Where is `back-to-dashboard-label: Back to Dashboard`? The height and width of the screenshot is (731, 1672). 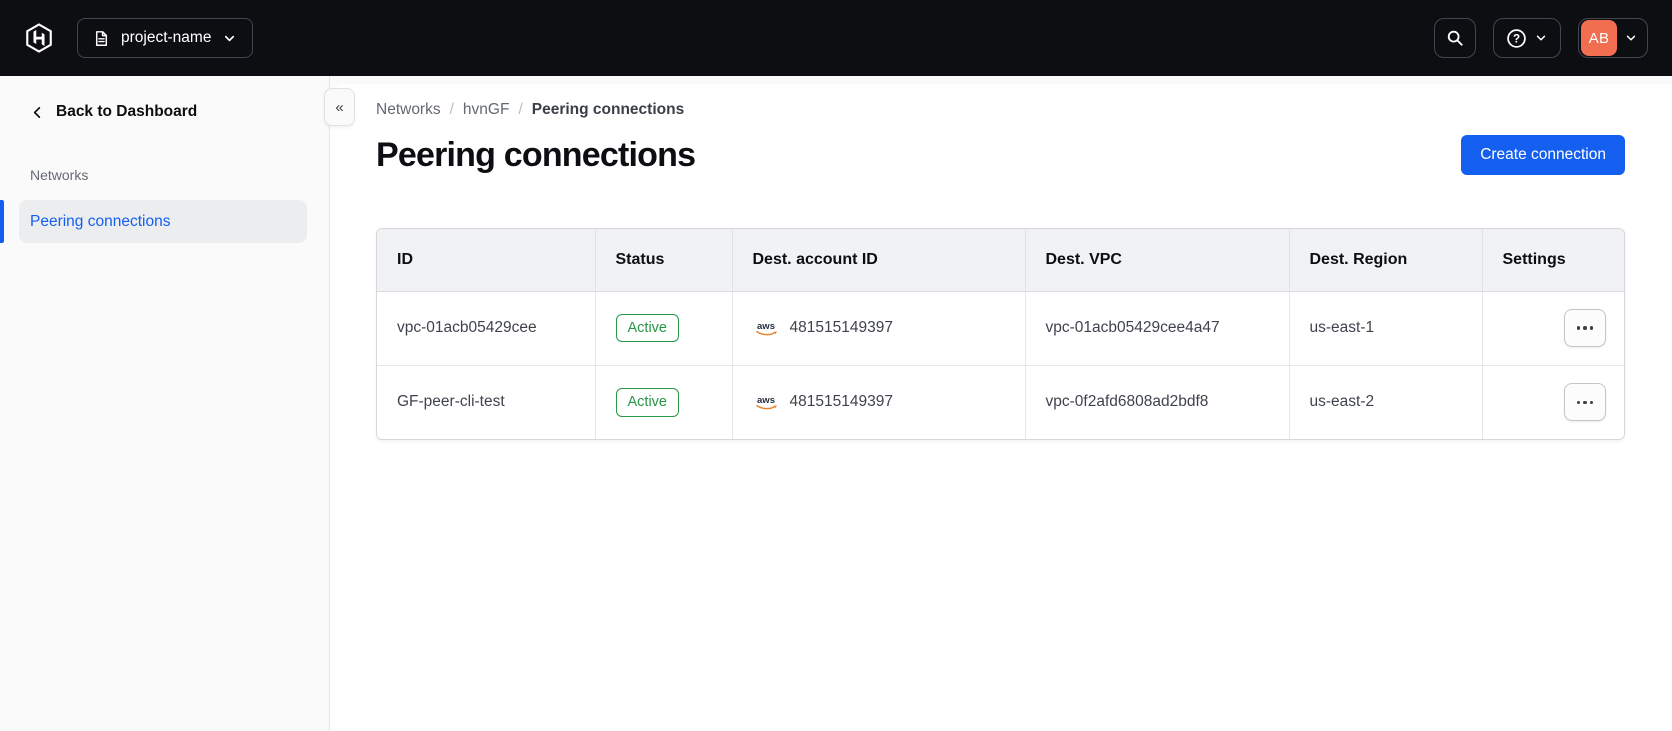 back-to-dashboard-label: Back to Dashboard is located at coordinates (127, 111).